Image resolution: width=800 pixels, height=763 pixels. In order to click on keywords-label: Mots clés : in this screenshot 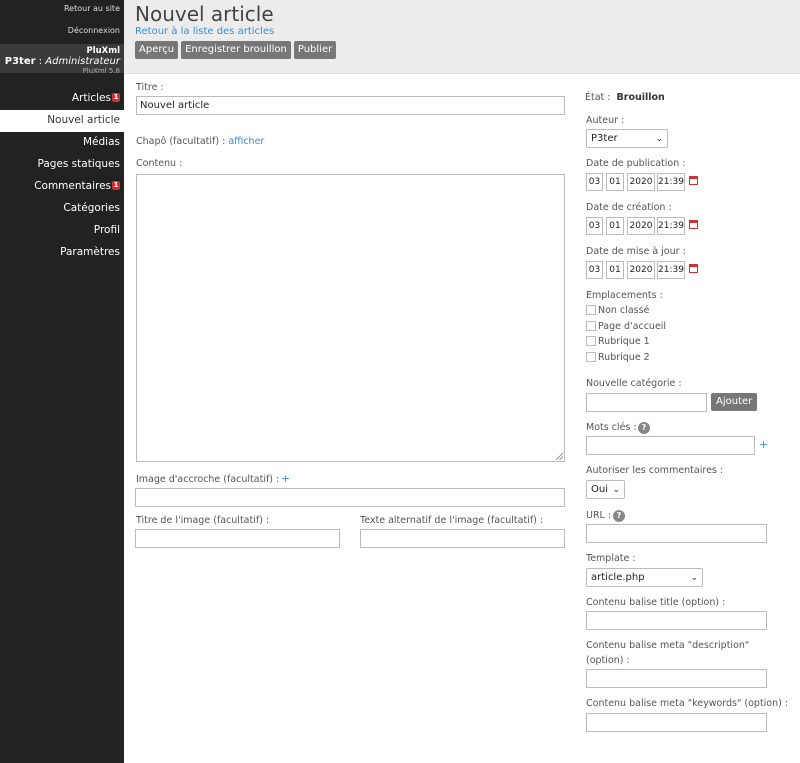, I will do `click(611, 427)`.